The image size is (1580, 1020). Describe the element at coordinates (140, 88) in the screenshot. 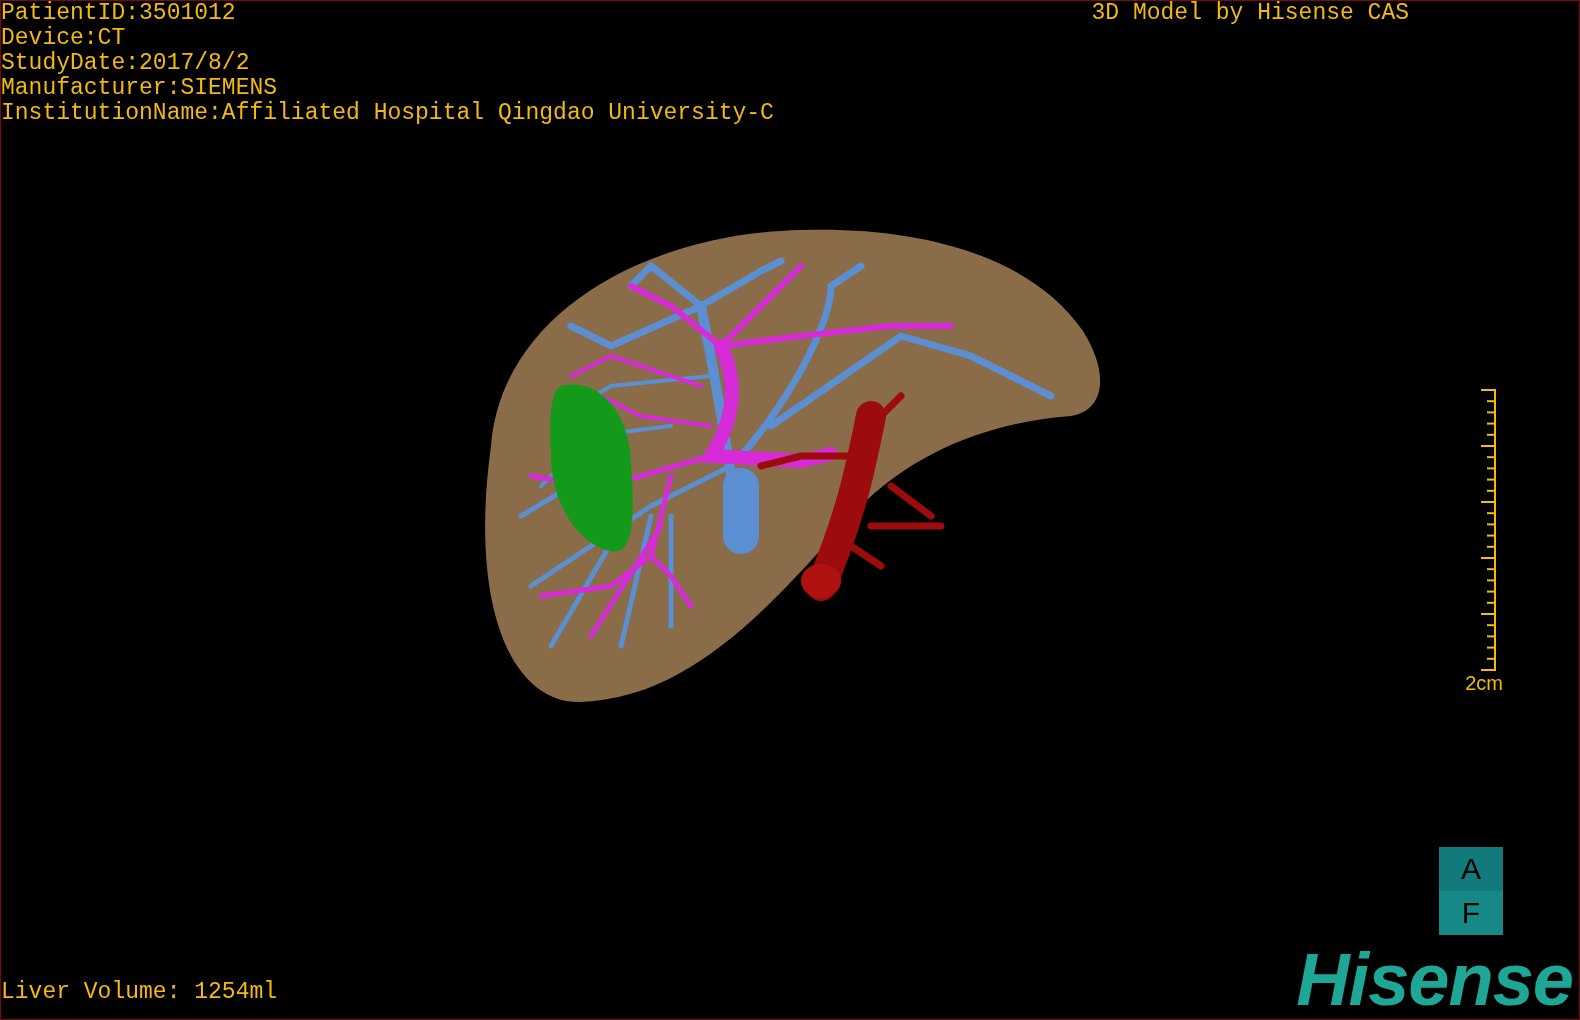

I see `study-info-line: Manufacturer:SIEMENS` at that location.